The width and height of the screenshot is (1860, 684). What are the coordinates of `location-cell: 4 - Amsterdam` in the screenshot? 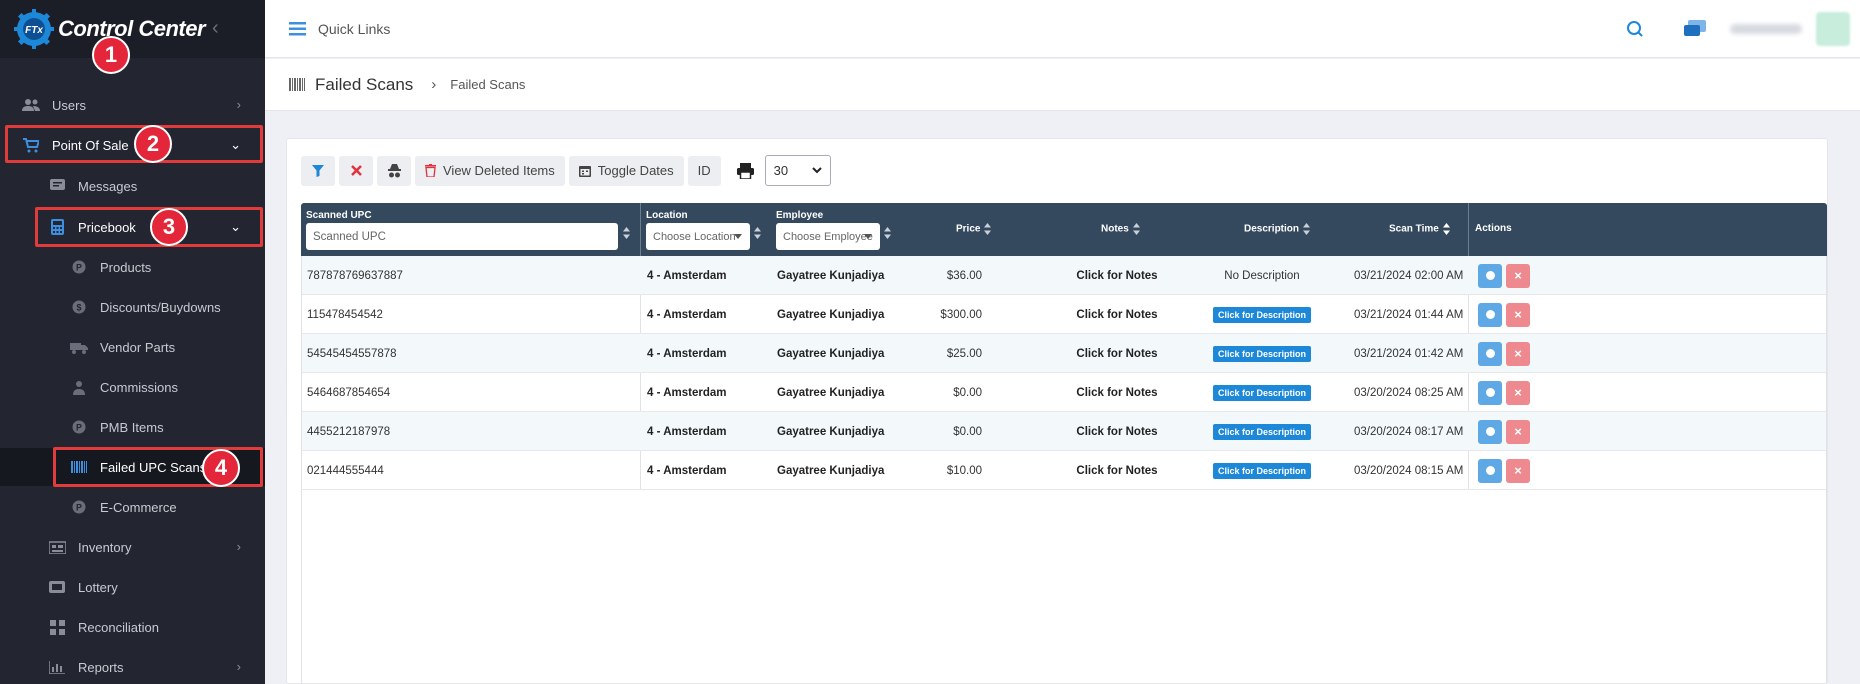 It's located at (687, 275).